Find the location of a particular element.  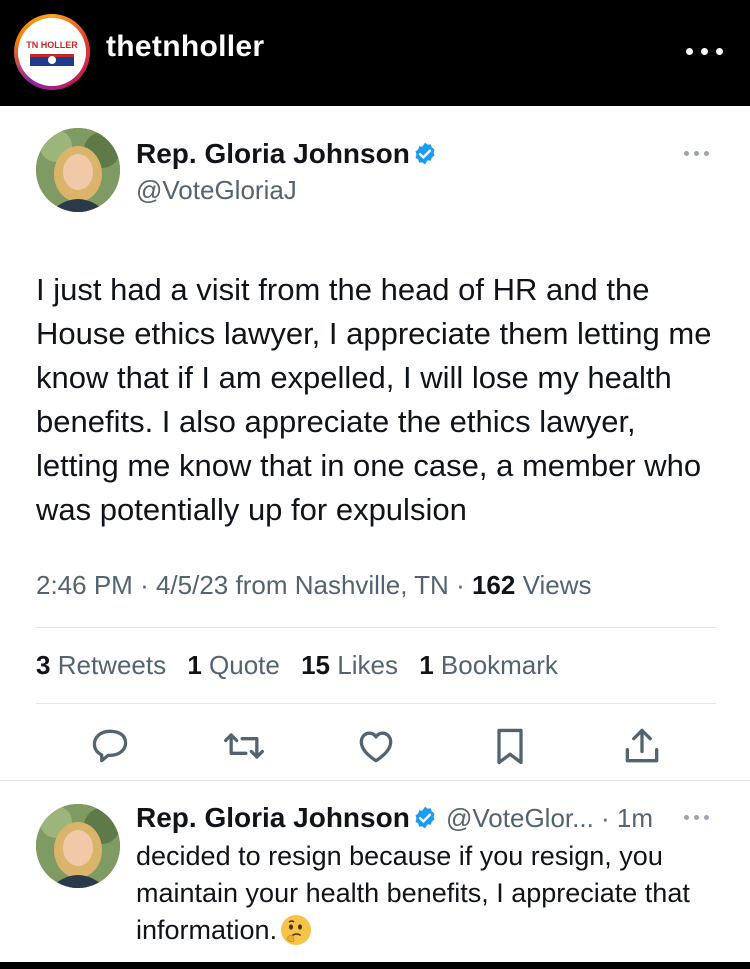

likes-count: 15 is located at coordinates (316, 665).